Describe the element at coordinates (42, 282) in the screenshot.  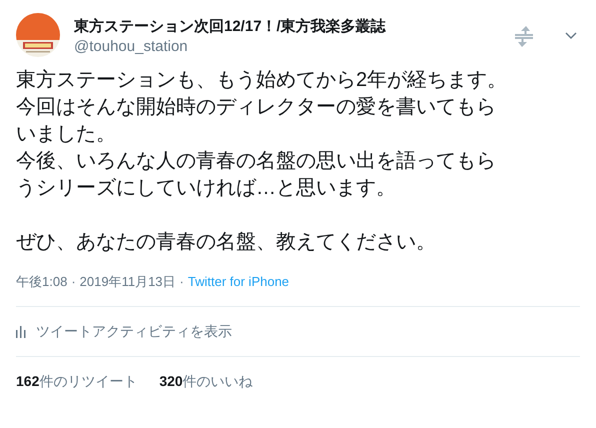
I see `tweet-time: 午後1:08` at that location.